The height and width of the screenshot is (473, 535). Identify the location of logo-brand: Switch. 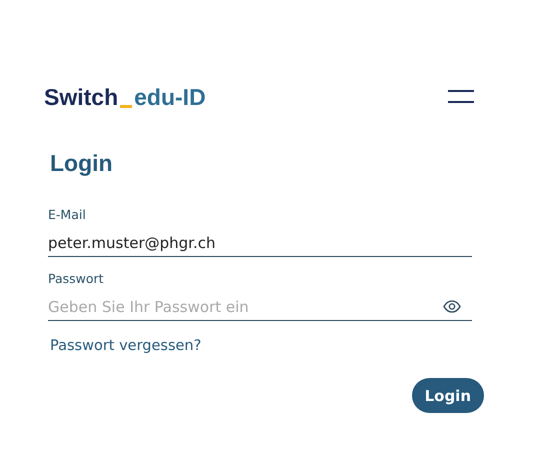
(81, 97).